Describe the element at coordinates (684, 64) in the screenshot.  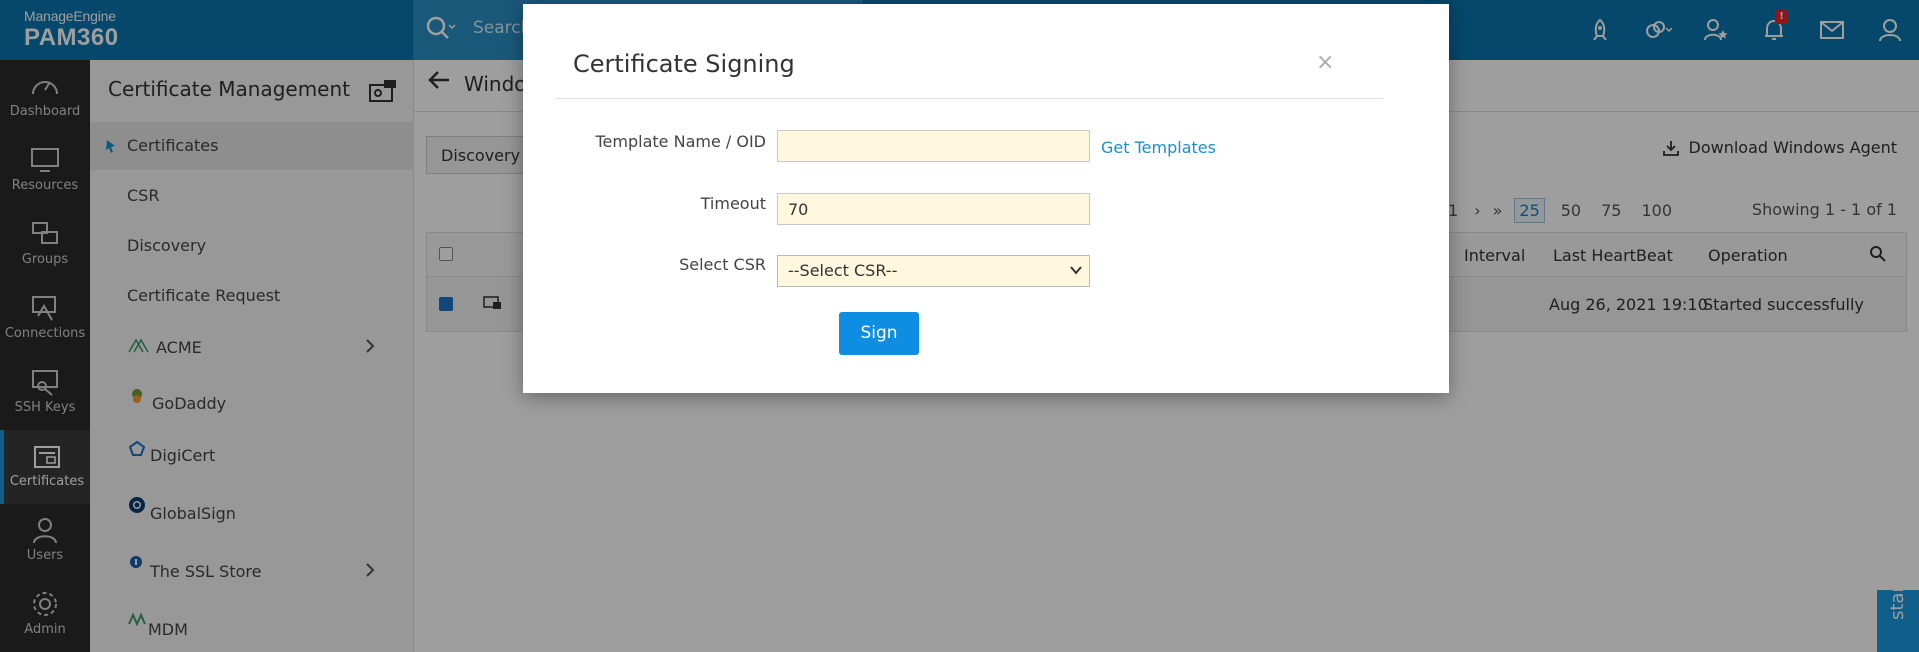
I see `dialog-title: Certificate Signing` at that location.